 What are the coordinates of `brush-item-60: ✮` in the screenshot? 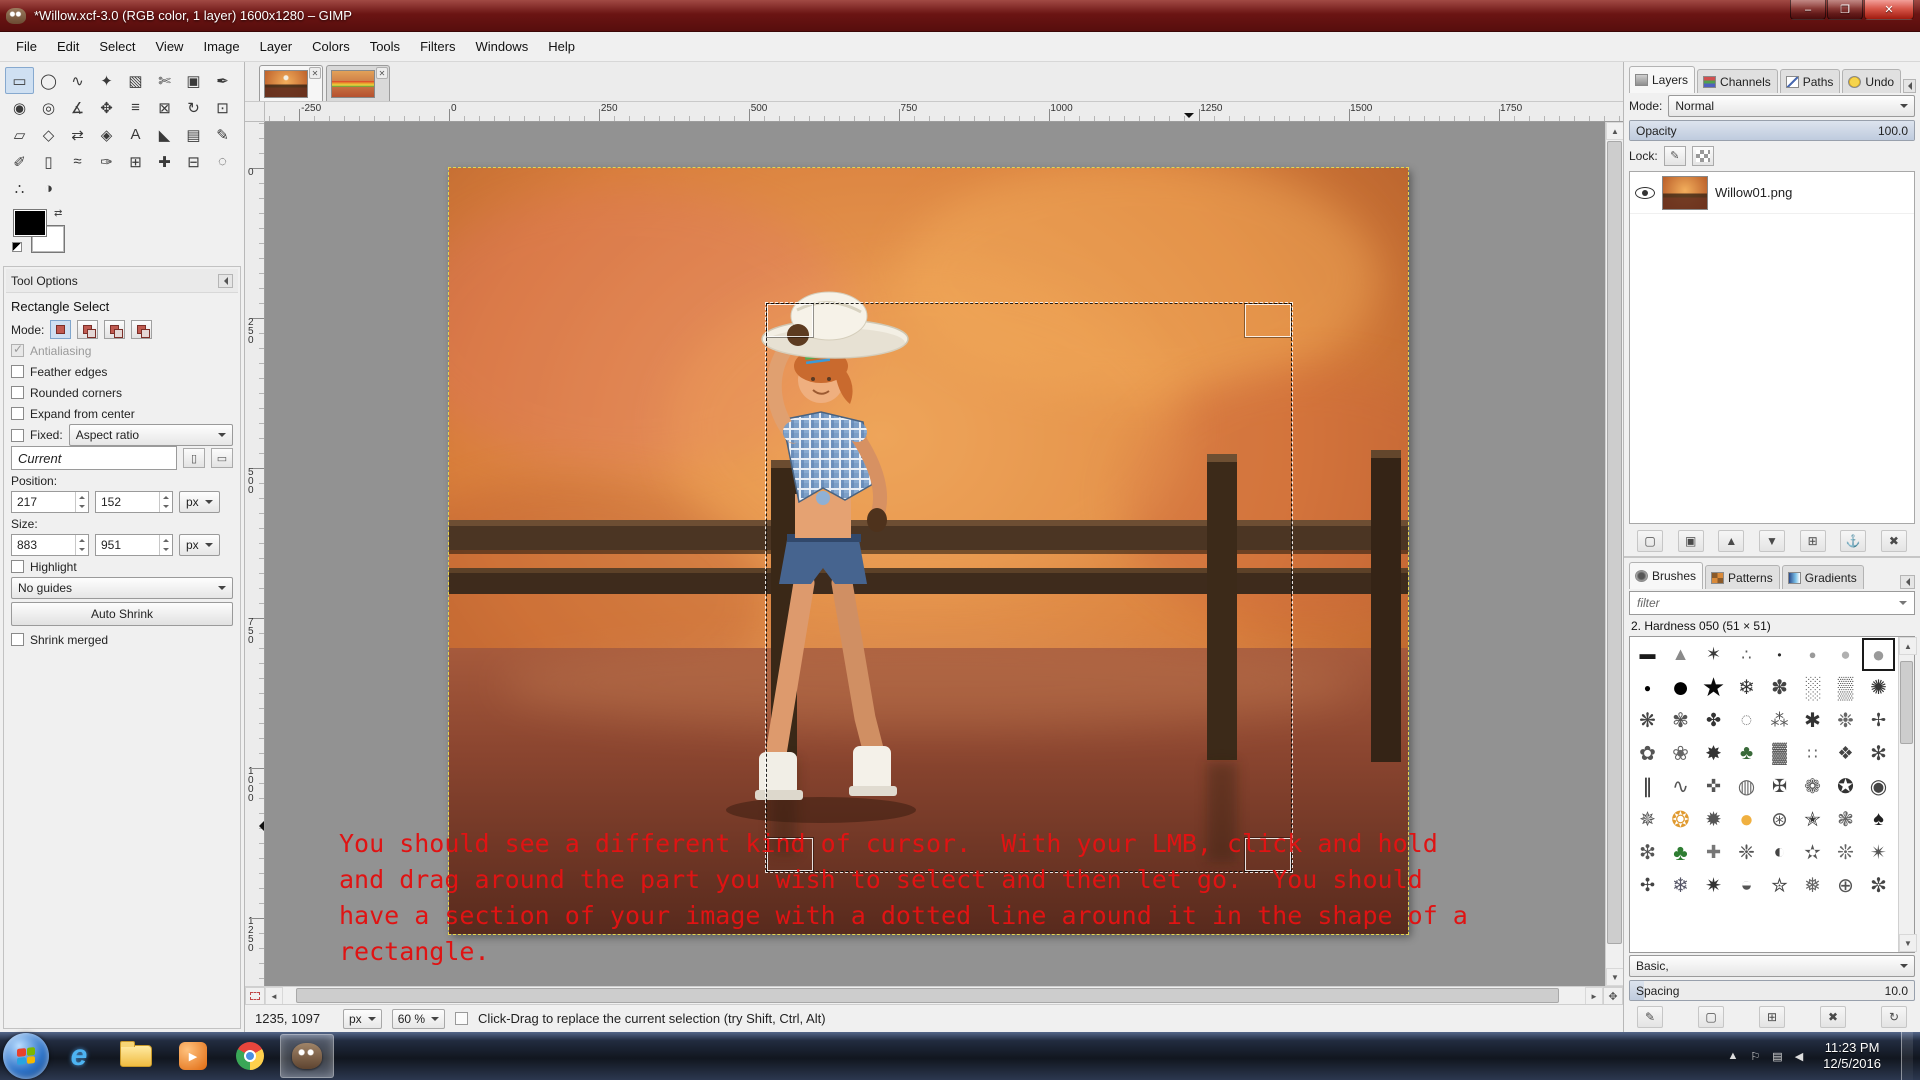 It's located at (1779, 885).